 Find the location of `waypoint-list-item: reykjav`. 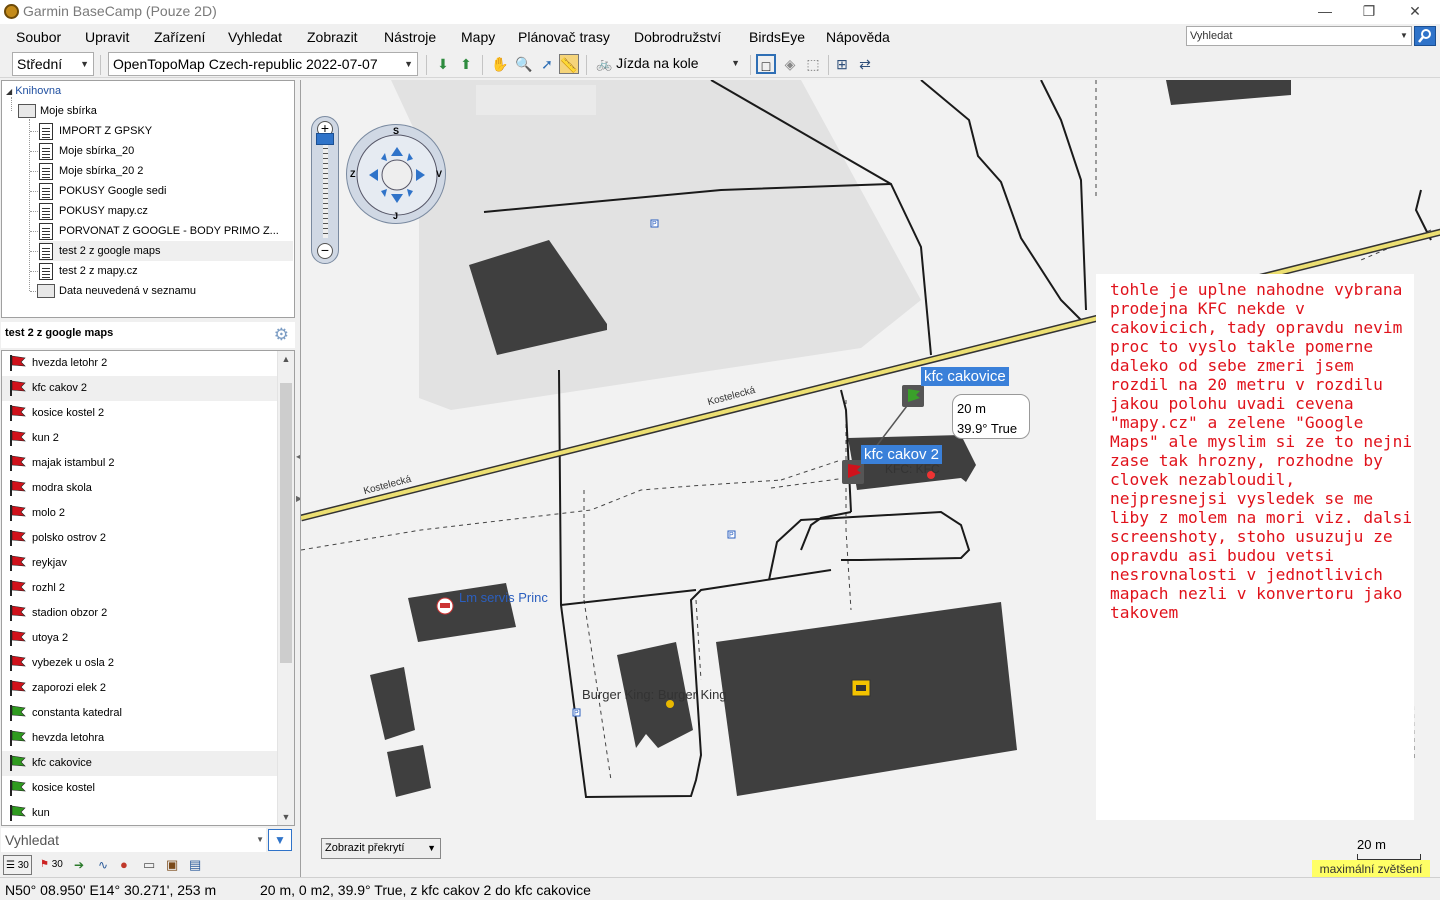

waypoint-list-item: reykjav is located at coordinates (140, 563).